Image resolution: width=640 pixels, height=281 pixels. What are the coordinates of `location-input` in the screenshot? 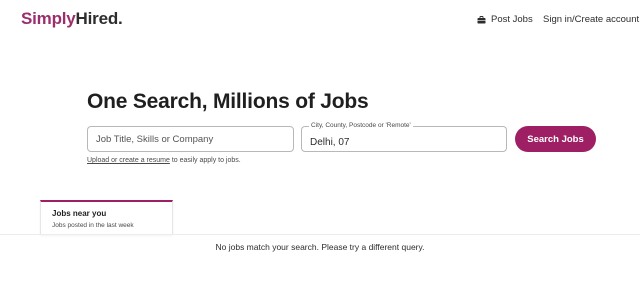 It's located at (404, 139).